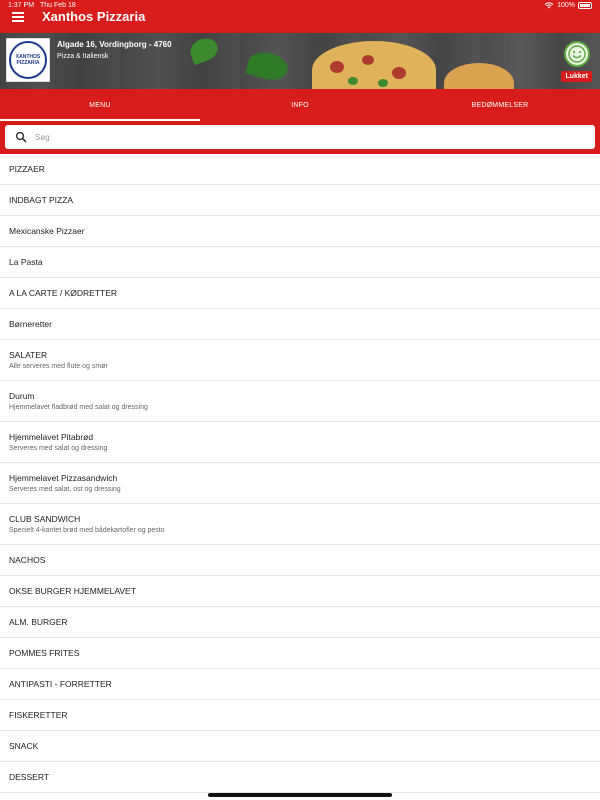 Image resolution: width=600 pixels, height=800 pixels. What do you see at coordinates (300, 653) in the screenshot?
I see `list-item: POMMES FRITES` at bounding box center [300, 653].